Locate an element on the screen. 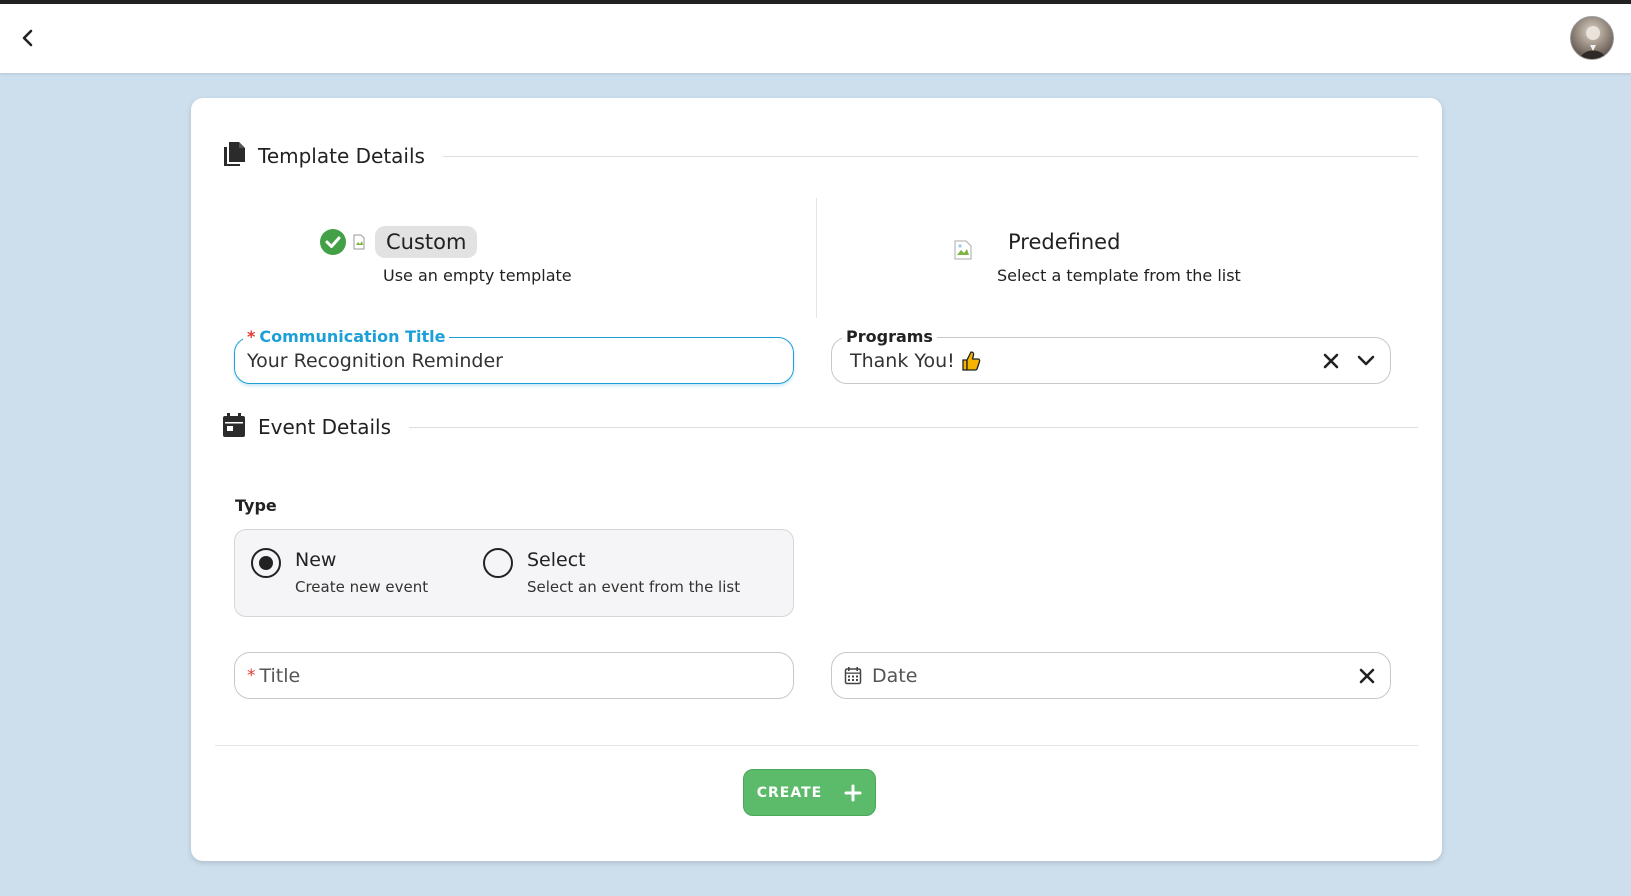 The image size is (1631, 896). template-option-label: Predefined is located at coordinates (1064, 242).